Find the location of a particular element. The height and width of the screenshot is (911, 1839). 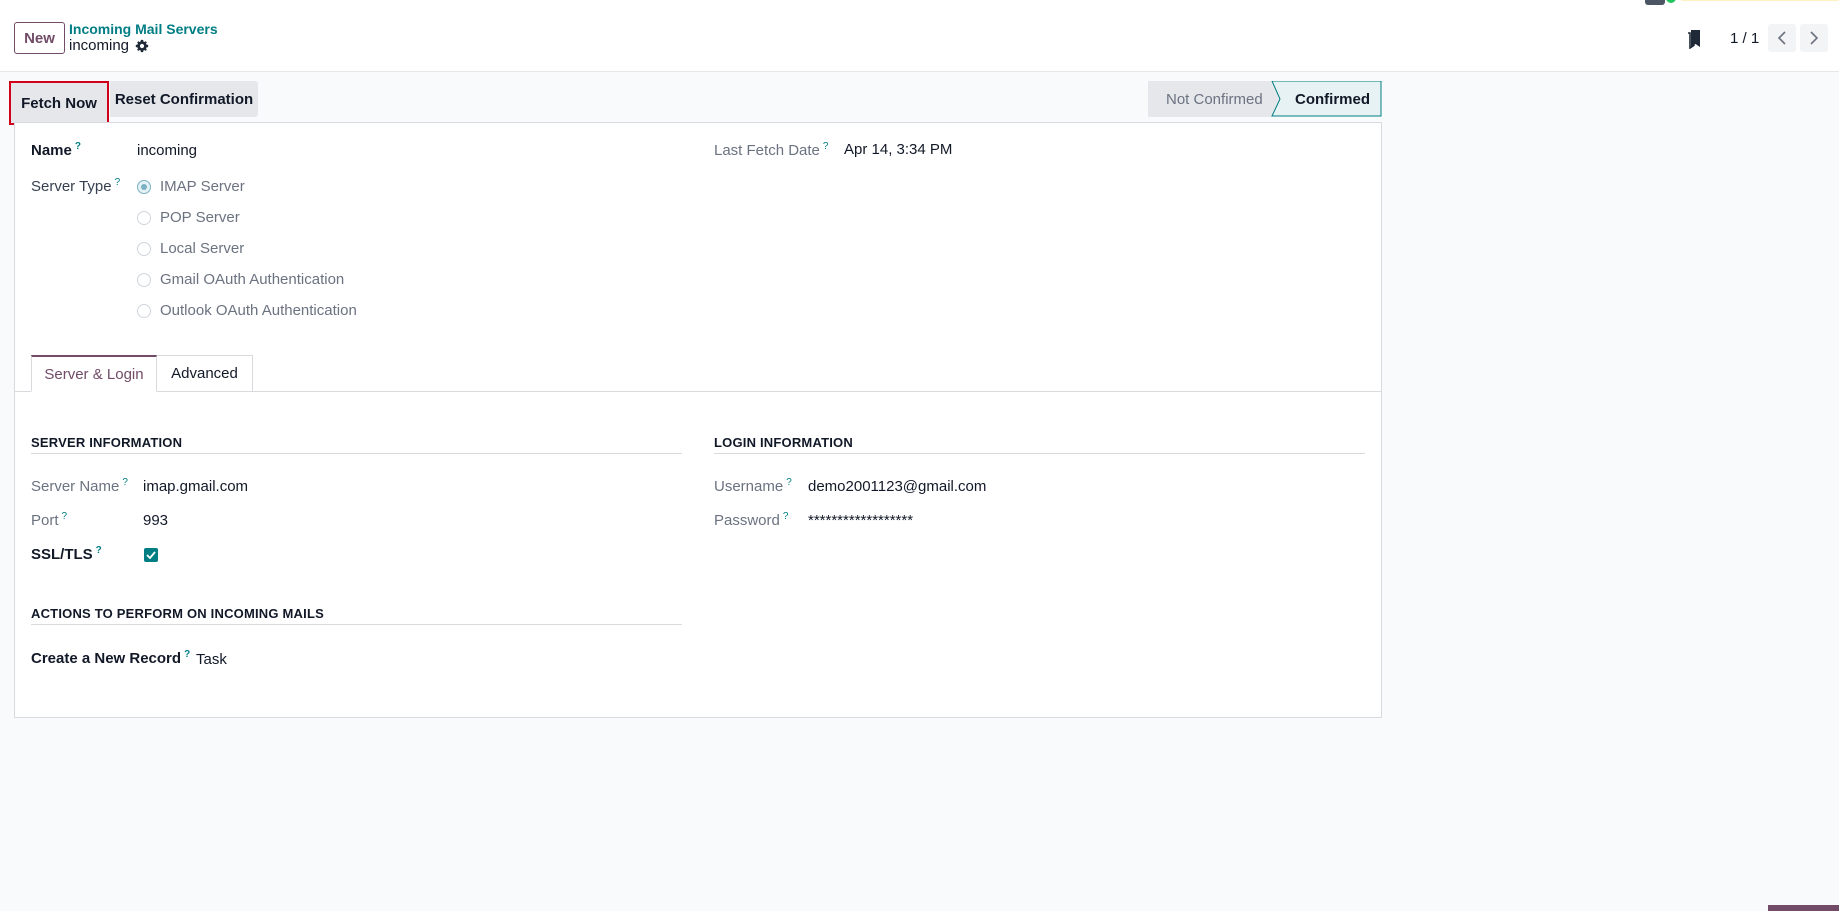

new-button: New is located at coordinates (39, 38).